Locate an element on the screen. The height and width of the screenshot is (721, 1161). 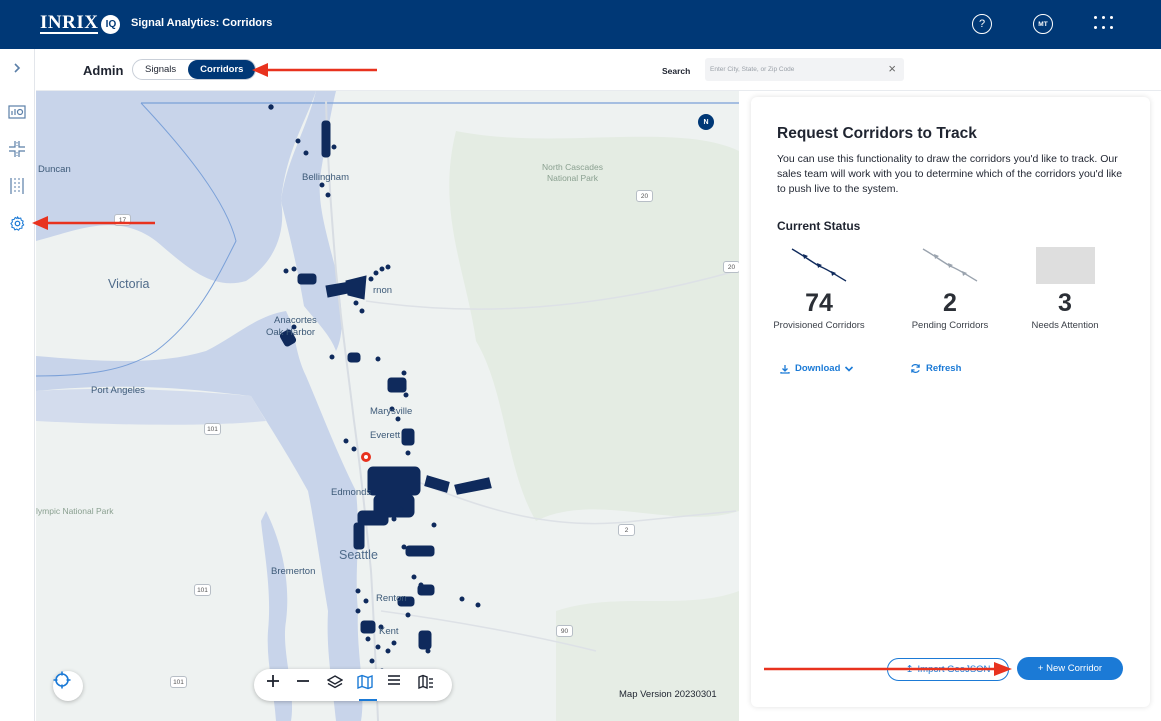
map-label-everett: Everett is located at coordinates (385, 435).